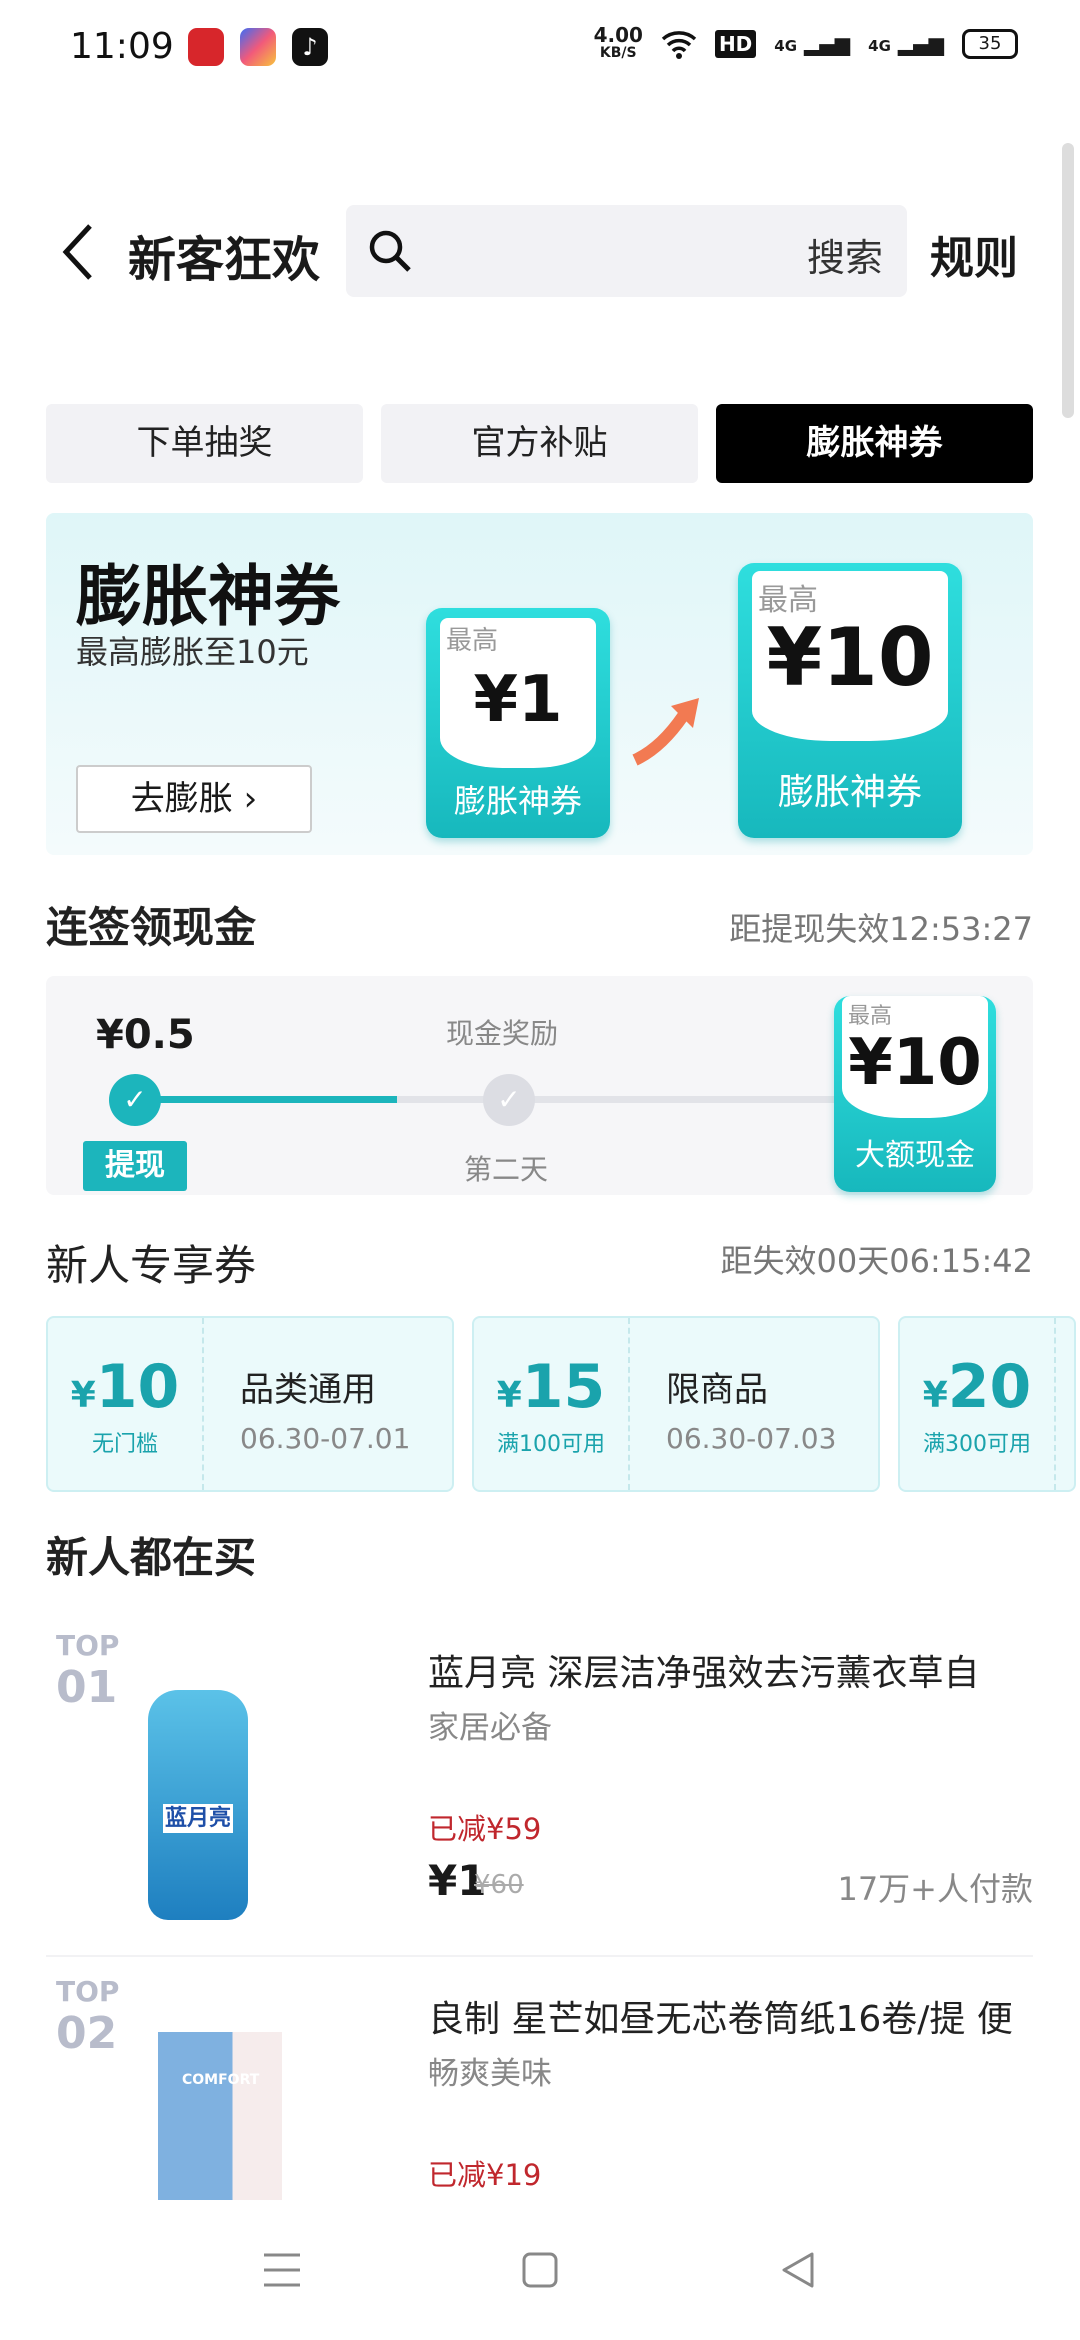 The image size is (1080, 2340). Describe the element at coordinates (135, 1100) in the screenshot. I see `check-icon-day1: ✓` at that location.